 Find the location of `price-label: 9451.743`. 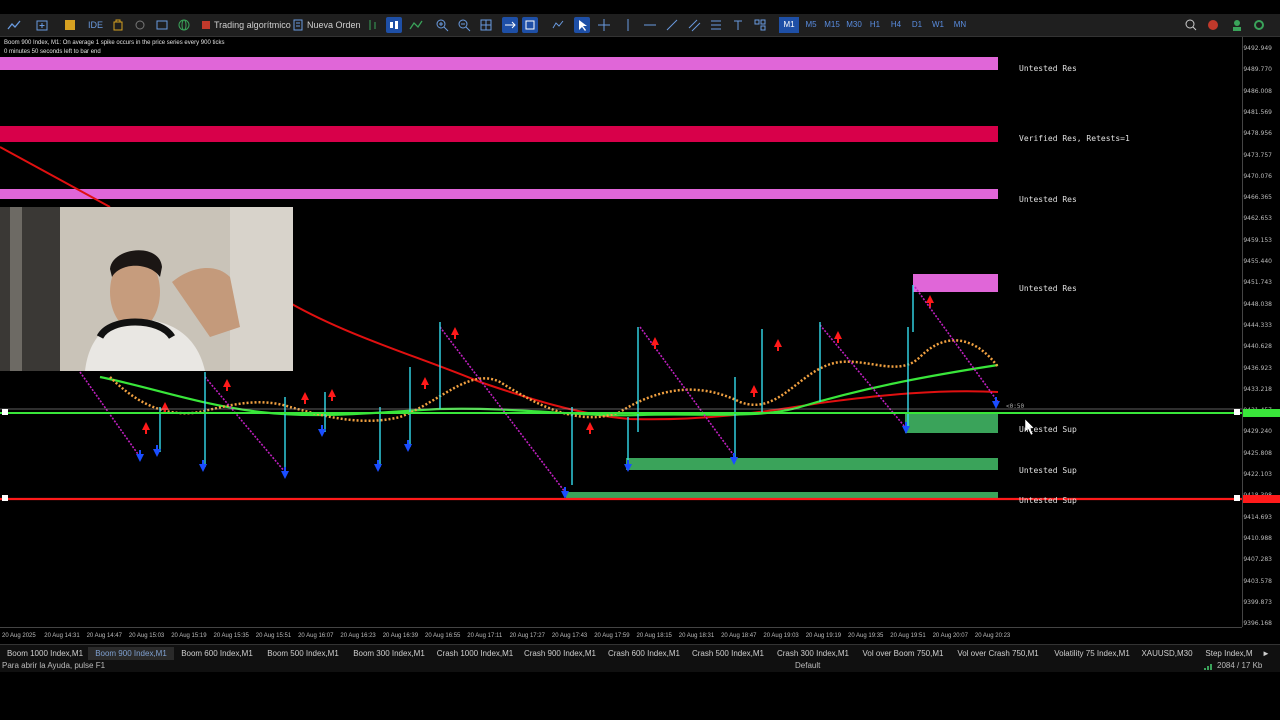

price-label: 9451.743 is located at coordinates (1257, 283).